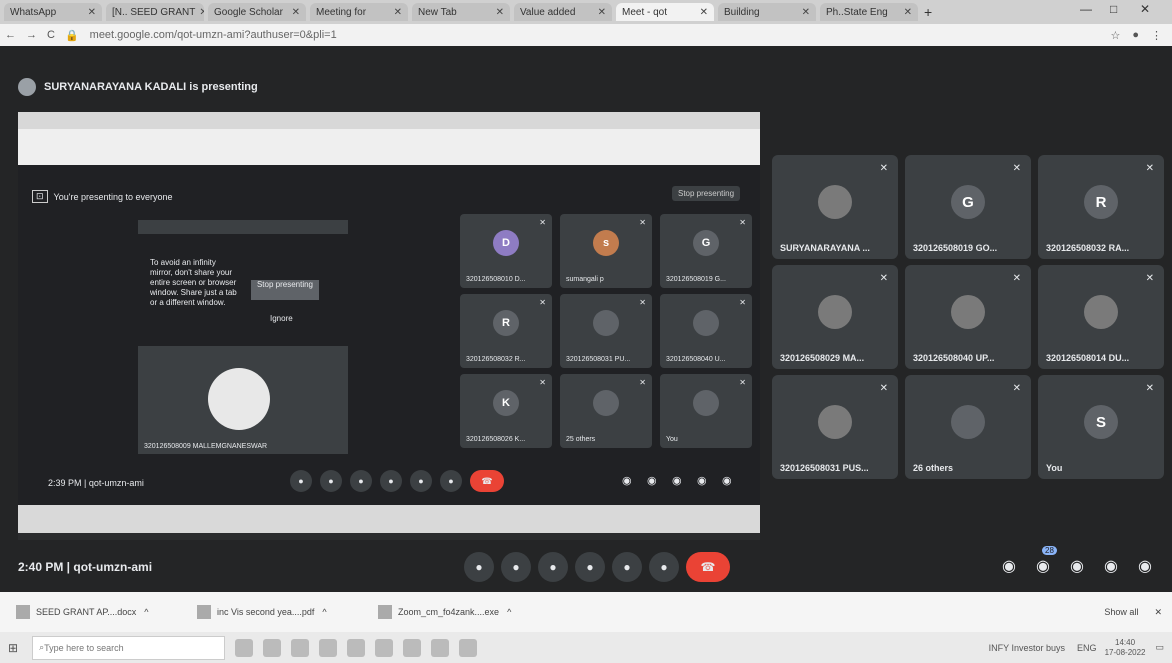  What do you see at coordinates (53, 12) in the screenshot?
I see `browser-tab: WhatsApp ✕` at bounding box center [53, 12].